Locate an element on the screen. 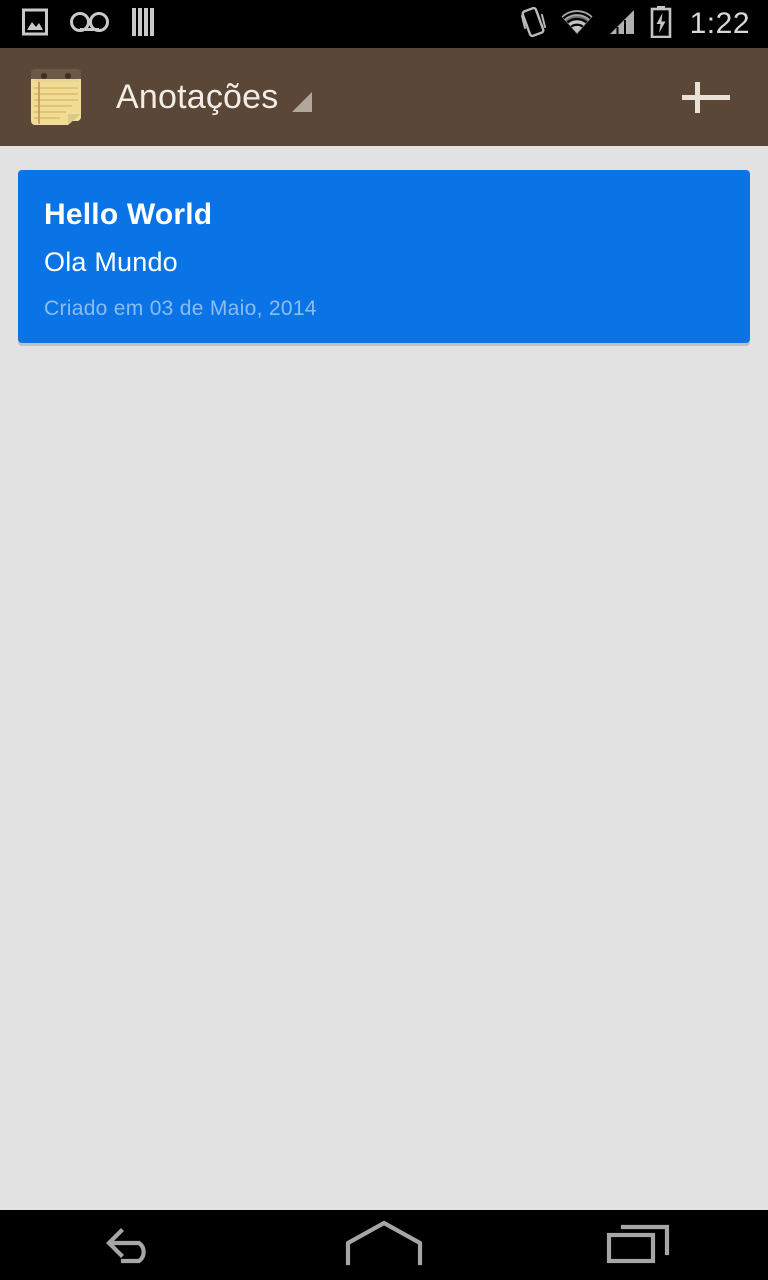 The width and height of the screenshot is (768, 1280). image-icon is located at coordinates (35, 24).